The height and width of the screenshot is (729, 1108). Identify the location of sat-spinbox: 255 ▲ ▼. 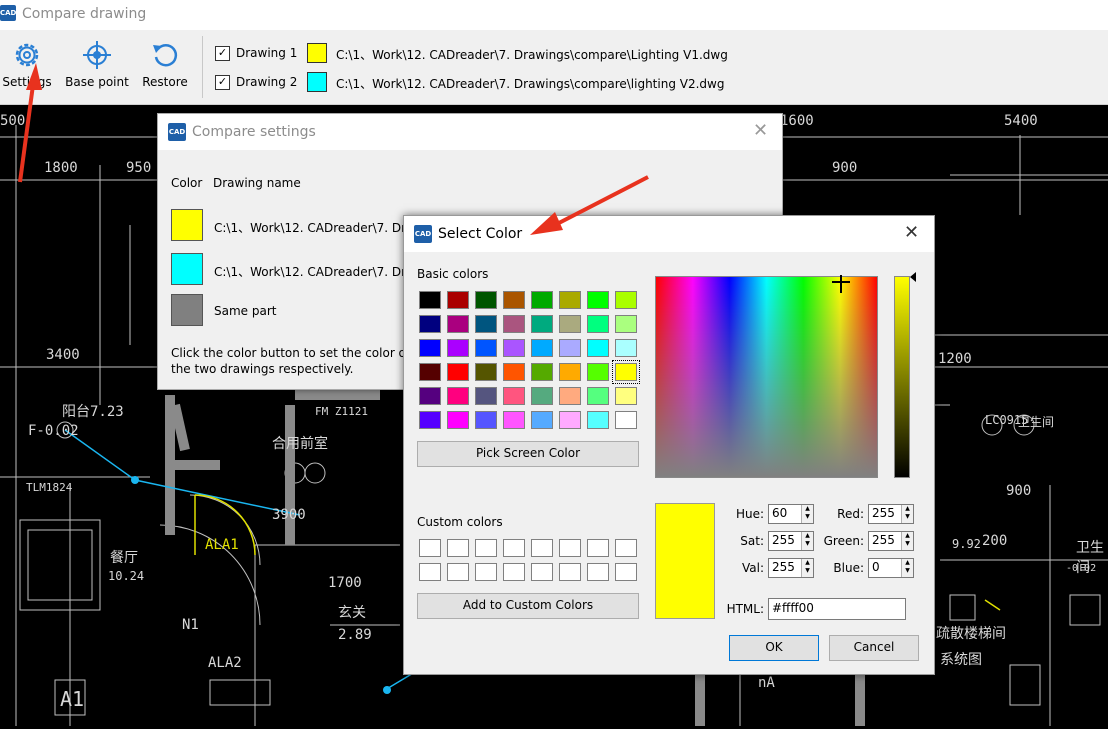
(791, 541).